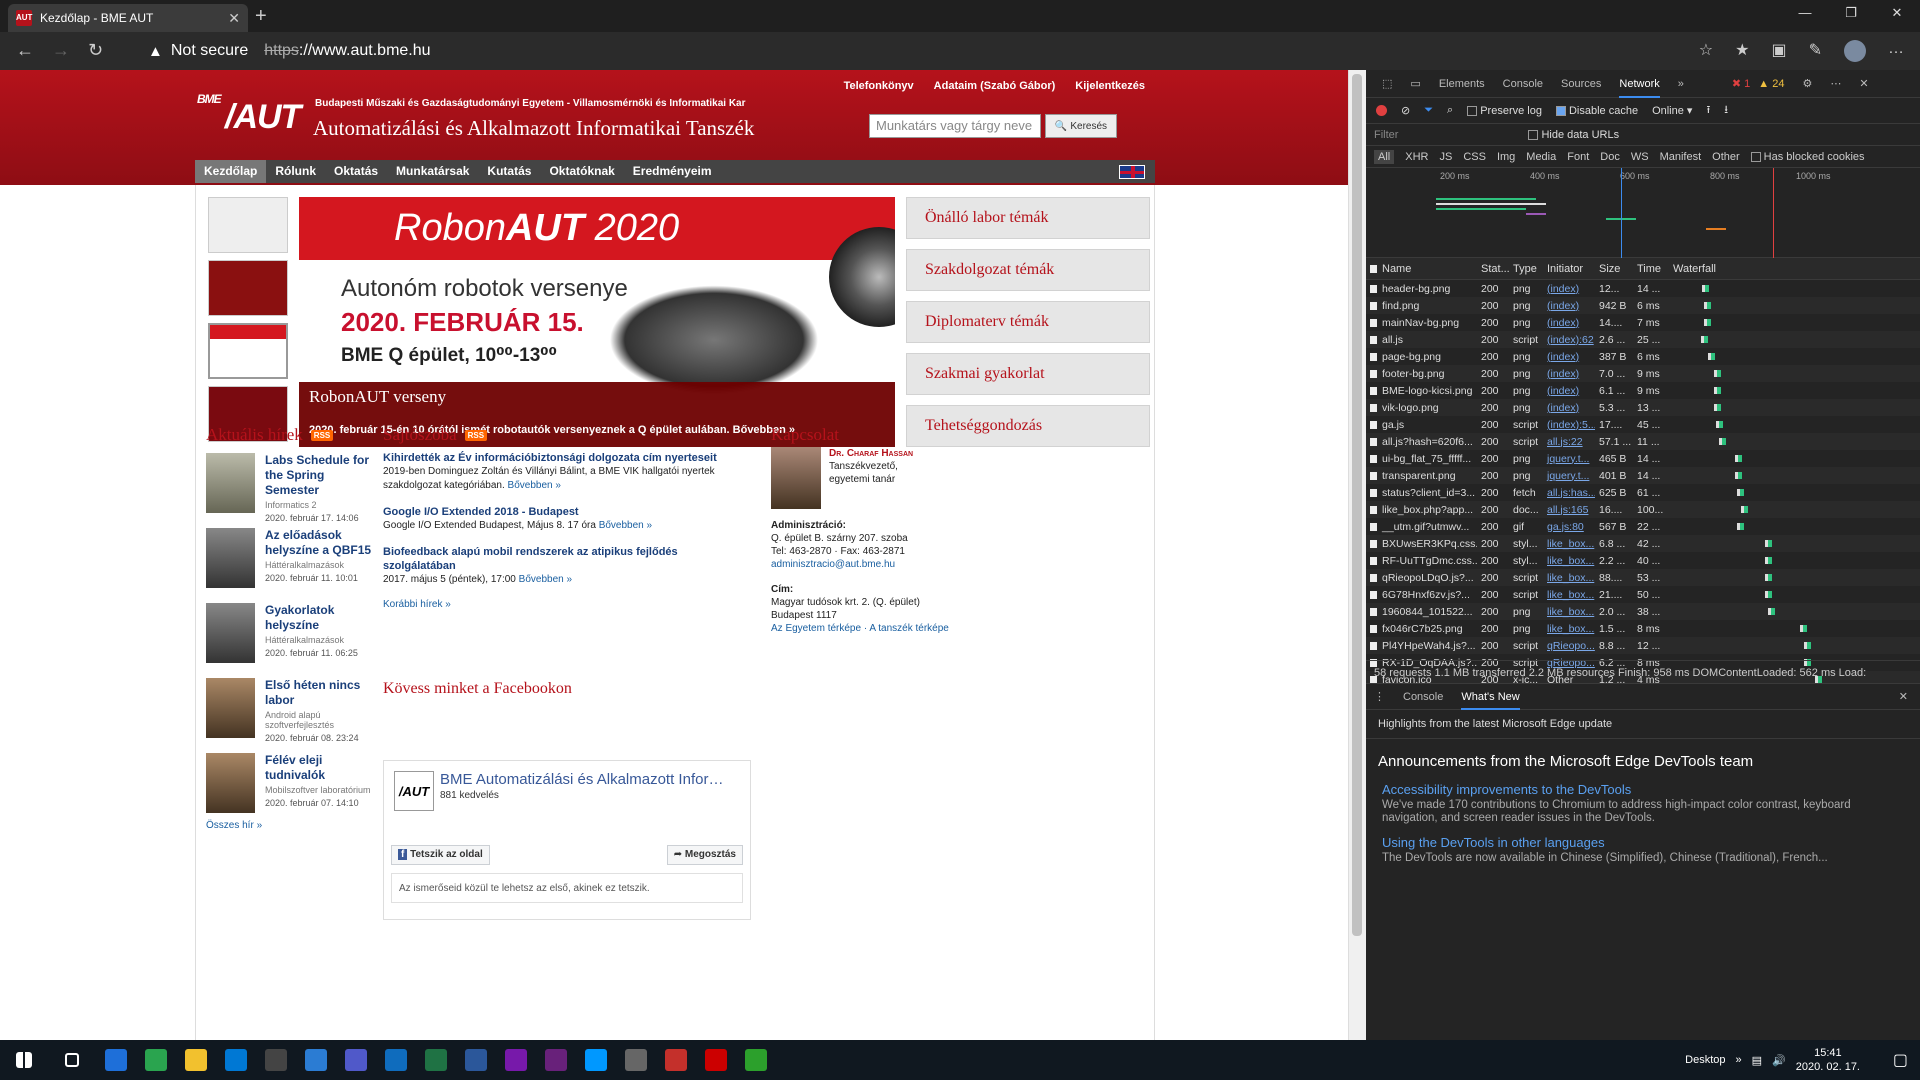 The height and width of the screenshot is (1080, 1920). Describe the element at coordinates (1742, 51) in the screenshot. I see `favorites-icon: ★` at that location.